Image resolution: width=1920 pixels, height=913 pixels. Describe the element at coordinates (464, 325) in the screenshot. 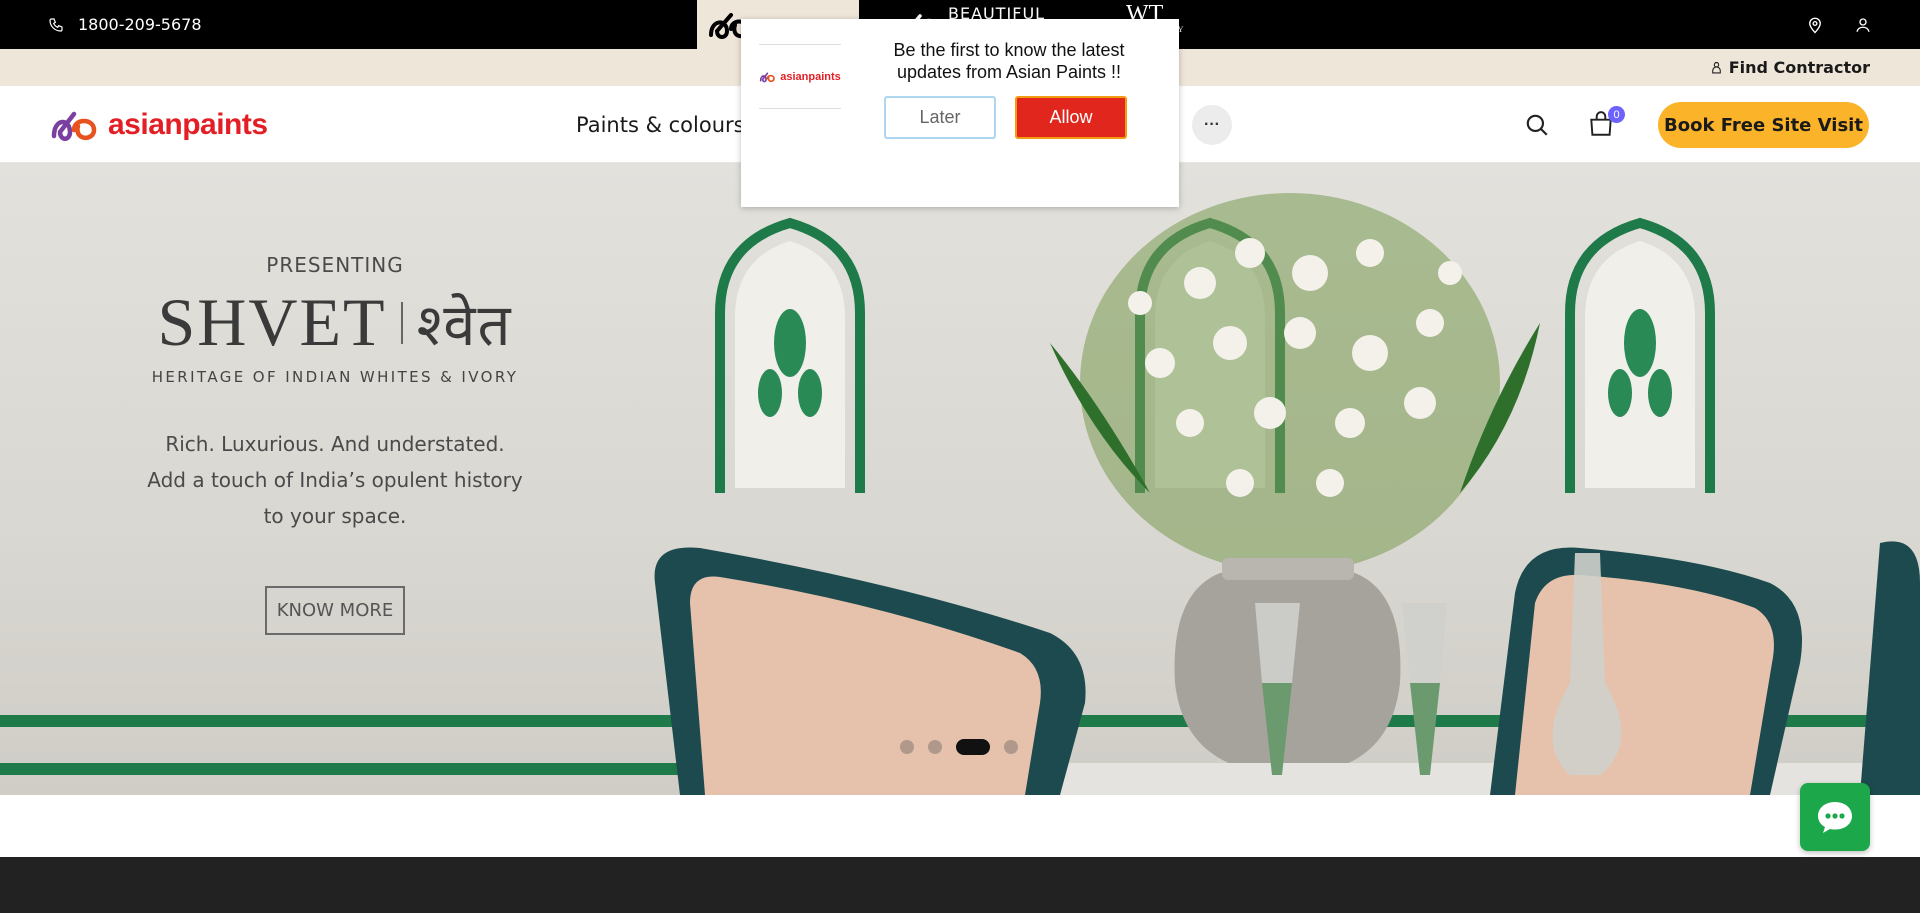

I see `hero-title-devanagari: श्वेत` at that location.